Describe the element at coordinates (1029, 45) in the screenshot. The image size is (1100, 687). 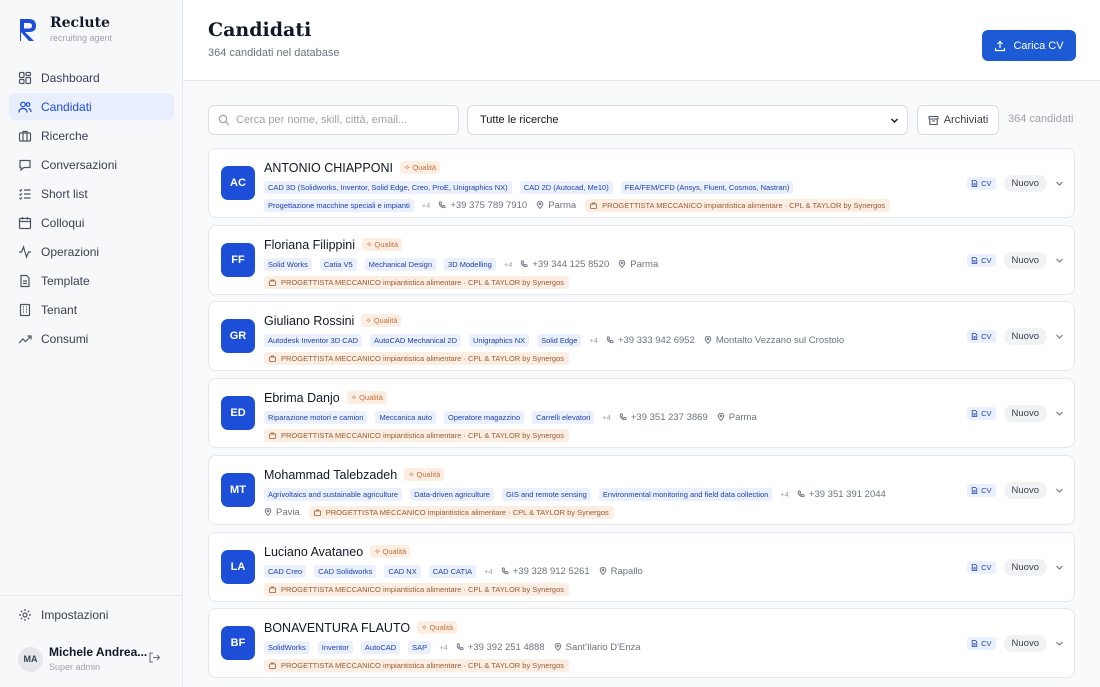
I see `upload-cv-button: Carica CV` at that location.